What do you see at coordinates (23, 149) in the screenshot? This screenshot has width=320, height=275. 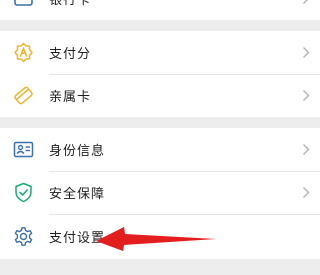 I see `id-card-icon` at bounding box center [23, 149].